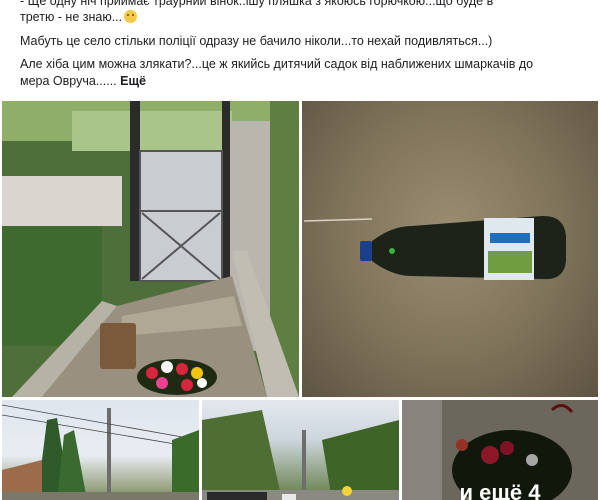 This screenshot has width=600, height=500. Describe the element at coordinates (300, 455) in the screenshot. I see `police-car-illustration` at that location.